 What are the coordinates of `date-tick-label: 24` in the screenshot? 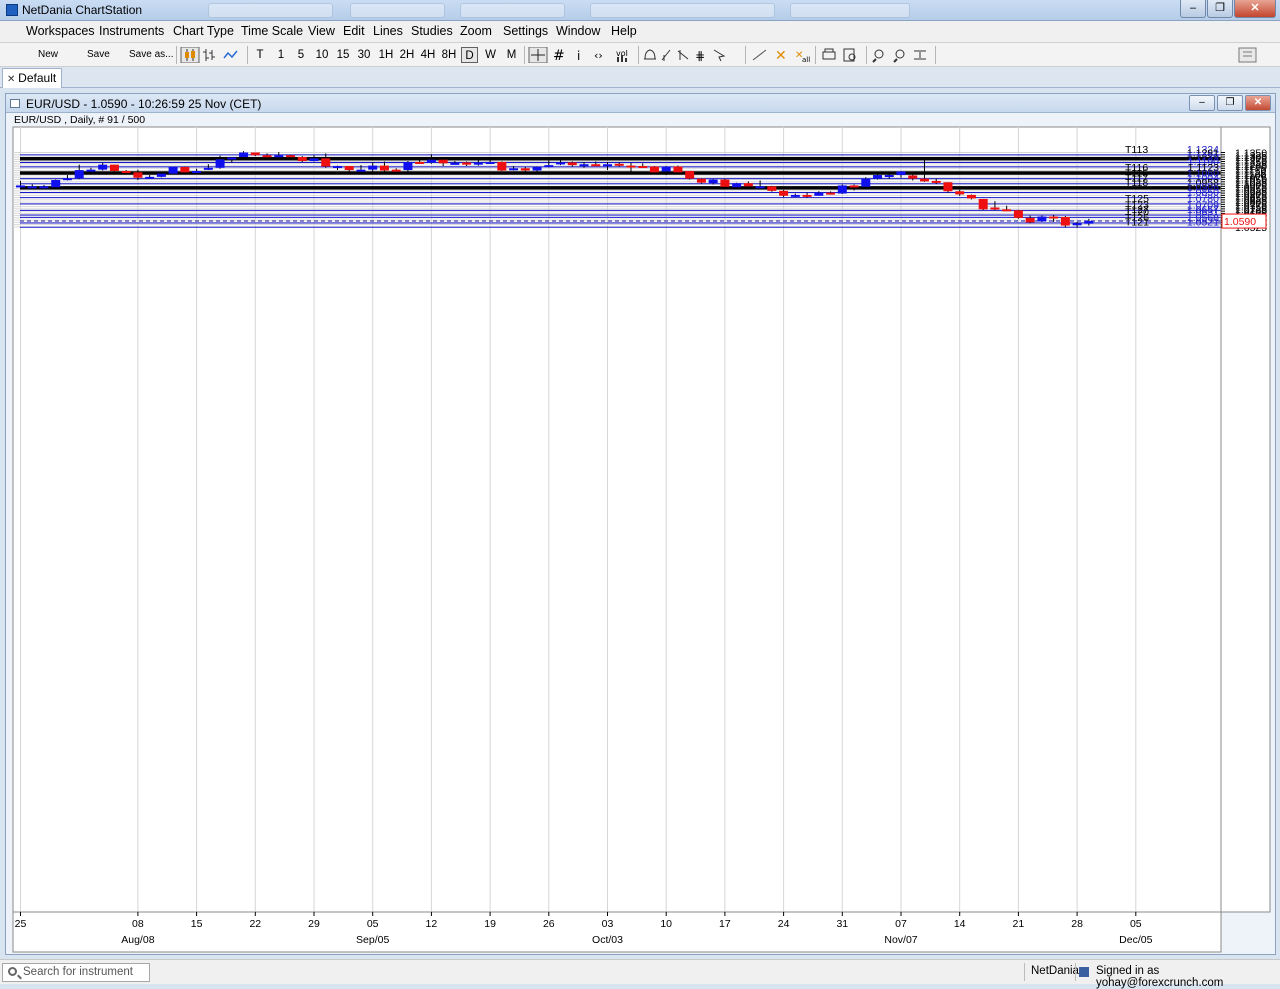 It's located at (784, 924).